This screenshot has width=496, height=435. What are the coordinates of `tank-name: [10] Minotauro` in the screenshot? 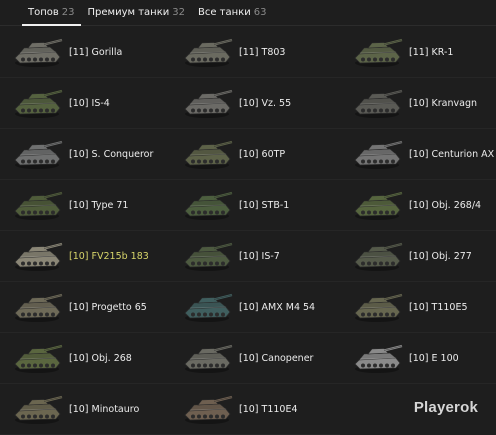 It's located at (104, 409).